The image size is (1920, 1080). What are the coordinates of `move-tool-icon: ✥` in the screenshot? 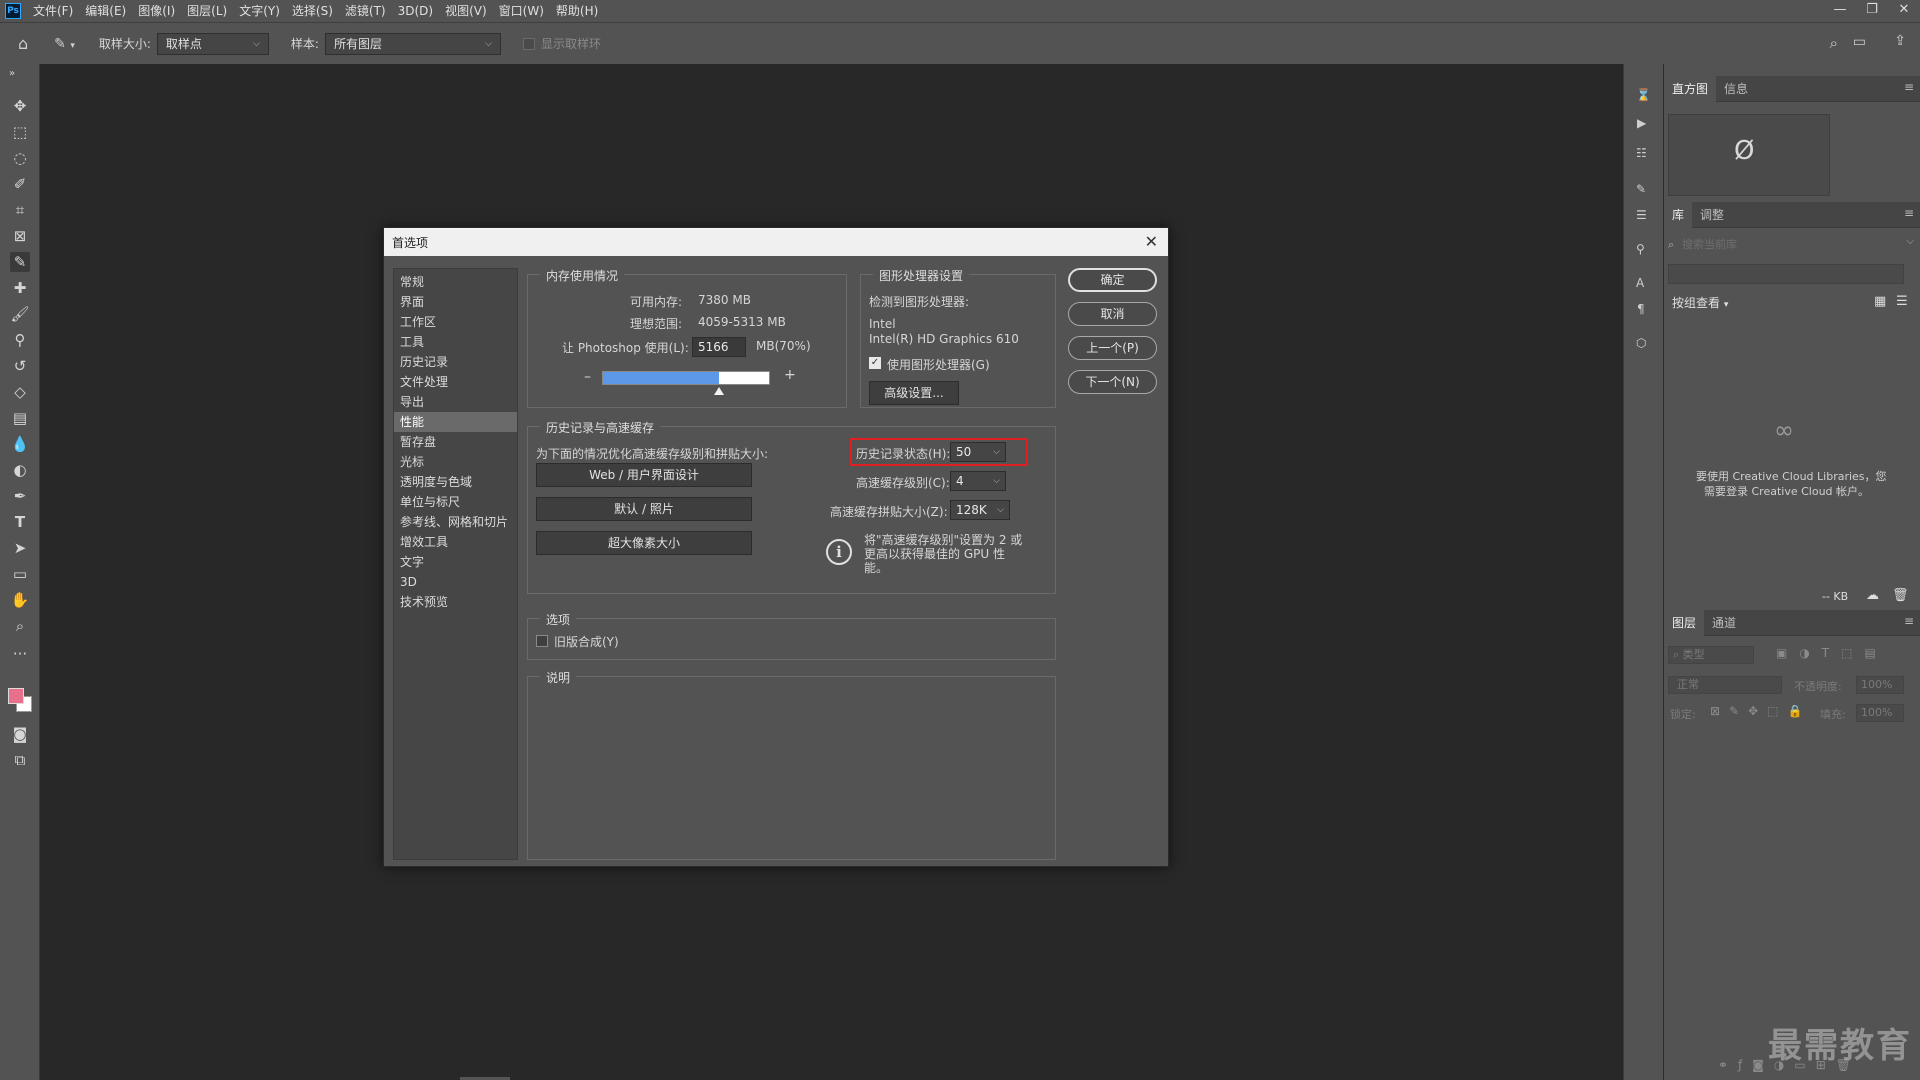 It's located at (20, 106).